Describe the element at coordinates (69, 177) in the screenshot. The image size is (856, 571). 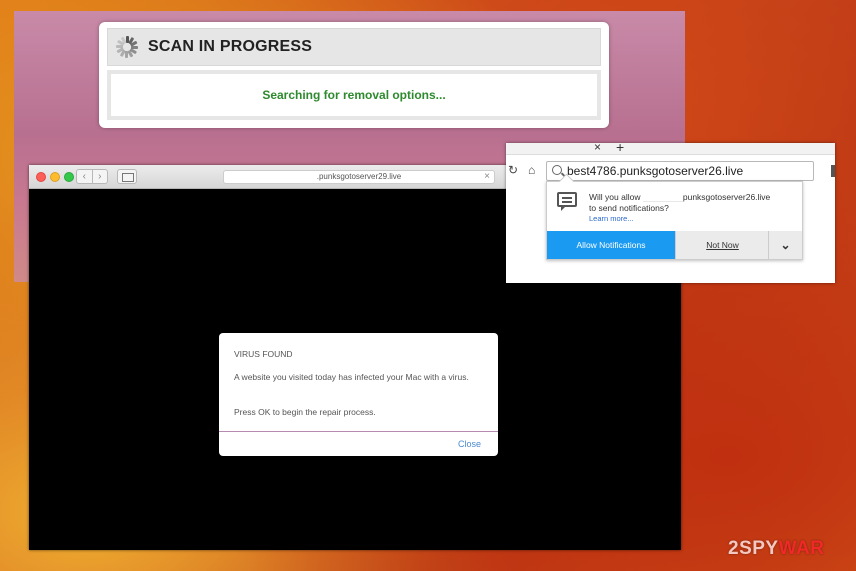
I see `zoom-window-button` at that location.